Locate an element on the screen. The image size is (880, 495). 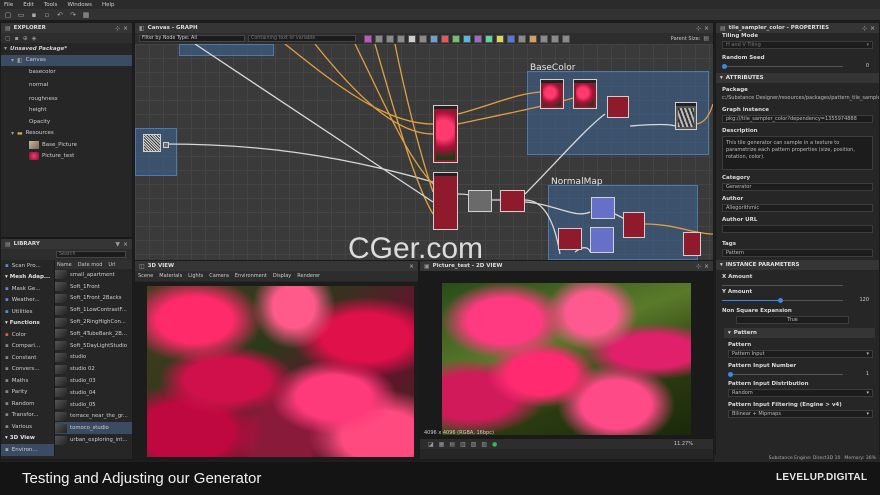
menu-environment: Environment is located at coordinates (251, 276).